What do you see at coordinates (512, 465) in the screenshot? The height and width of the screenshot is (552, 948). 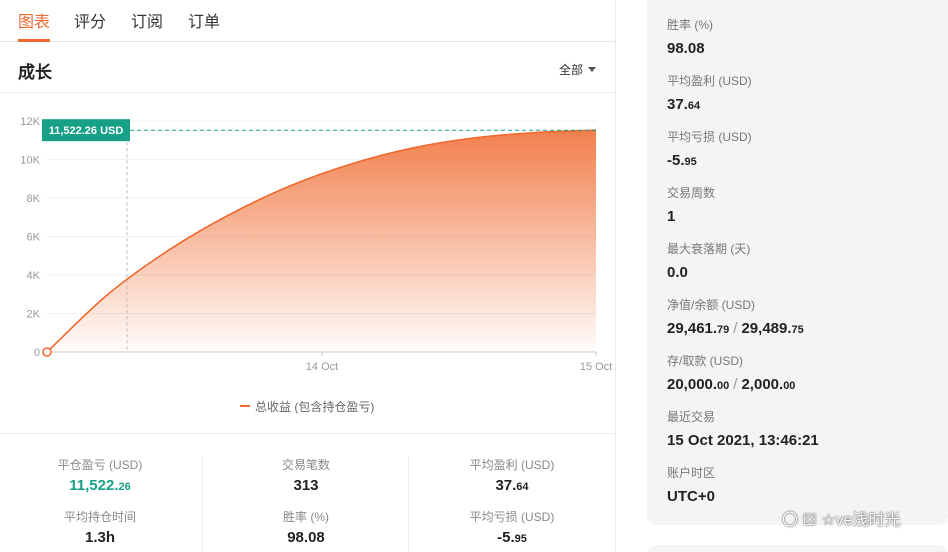 I see `stat-label: 平均盈利 (USD)` at bounding box center [512, 465].